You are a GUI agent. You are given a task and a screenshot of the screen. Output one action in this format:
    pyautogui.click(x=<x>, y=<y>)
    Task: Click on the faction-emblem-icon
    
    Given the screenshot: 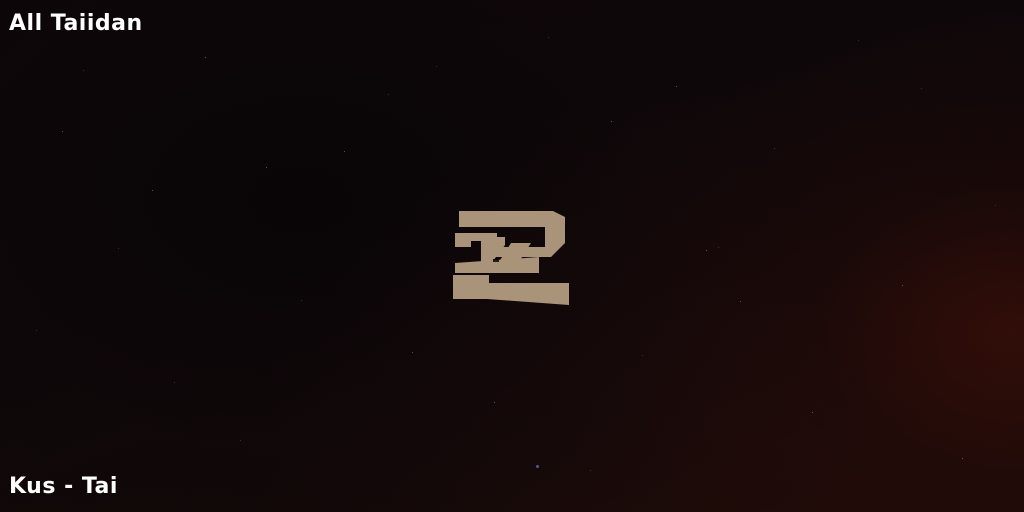 What is the action you would take?
    pyautogui.click(x=511, y=258)
    